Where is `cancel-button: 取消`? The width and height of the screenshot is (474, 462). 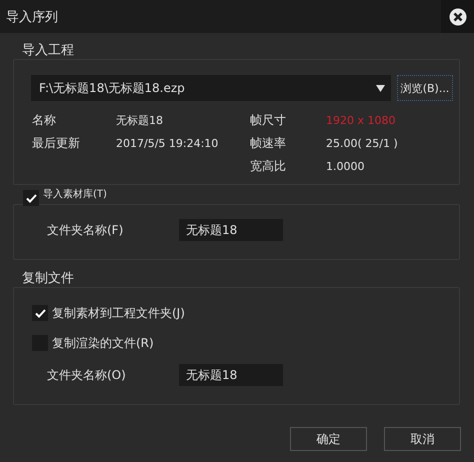
cancel-button: 取消 is located at coordinates (422, 439).